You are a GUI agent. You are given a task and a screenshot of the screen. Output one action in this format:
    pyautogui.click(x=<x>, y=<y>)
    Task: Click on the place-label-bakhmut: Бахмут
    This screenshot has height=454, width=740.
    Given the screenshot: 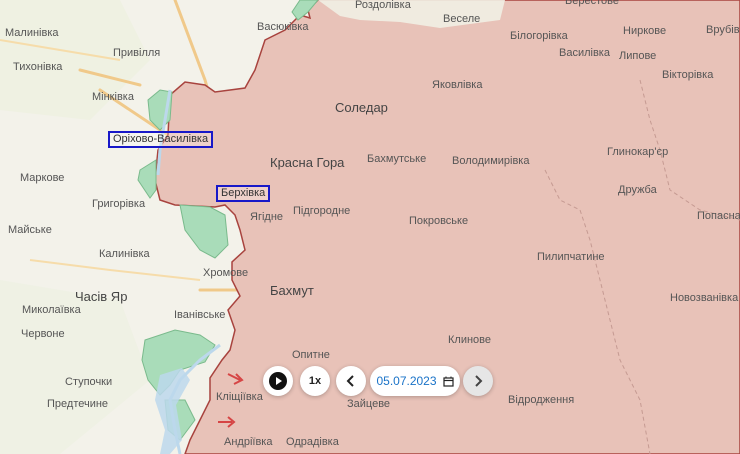 What is the action you would take?
    pyautogui.click(x=292, y=290)
    